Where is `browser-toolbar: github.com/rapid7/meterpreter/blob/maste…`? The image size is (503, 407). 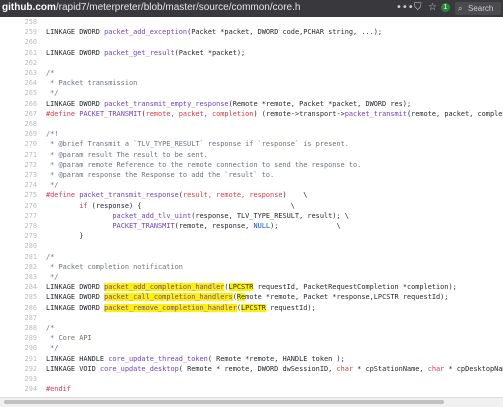 browser-toolbar: github.com/rapid7/meterpreter/blob/maste… is located at coordinates (251, 8).